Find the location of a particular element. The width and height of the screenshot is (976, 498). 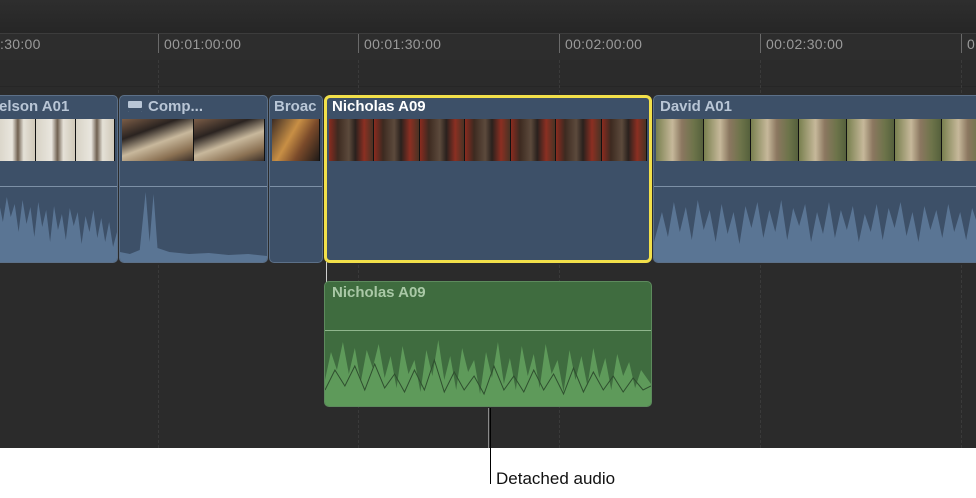

clip-title: David A01 is located at coordinates (696, 106).